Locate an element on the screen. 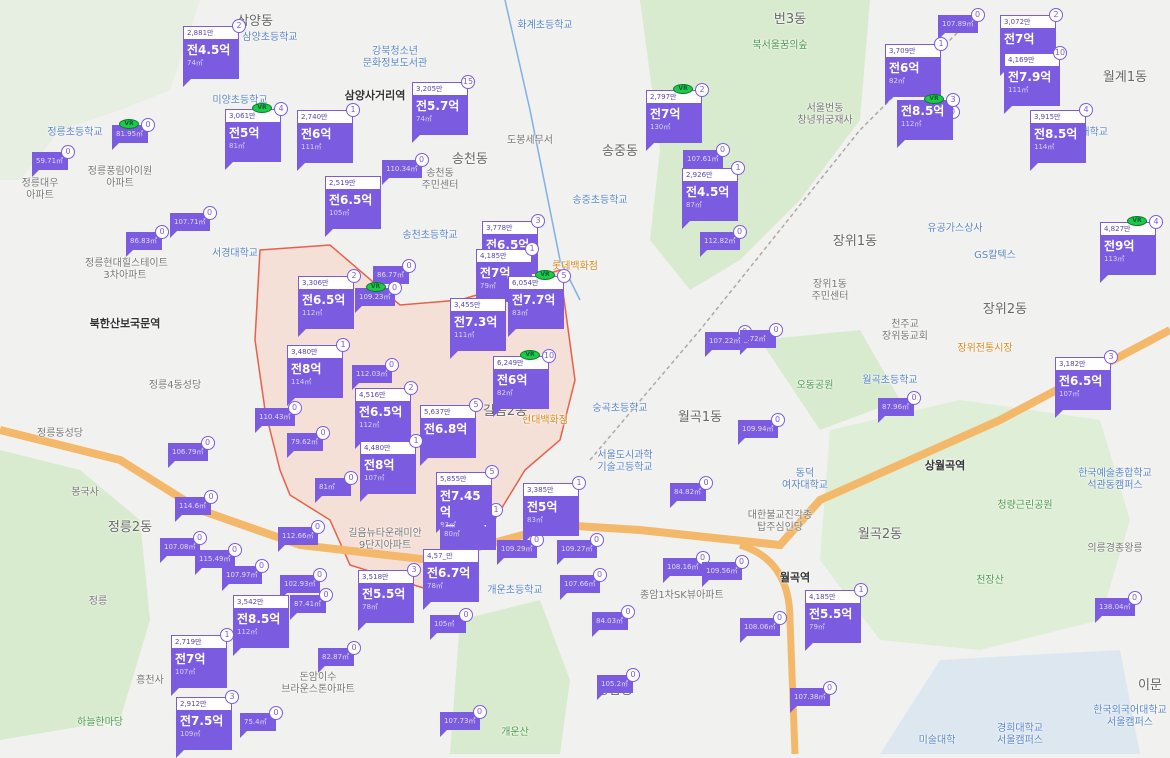 This screenshot has height=758, width=1170. marker-price: 전8억 is located at coordinates (379, 465).